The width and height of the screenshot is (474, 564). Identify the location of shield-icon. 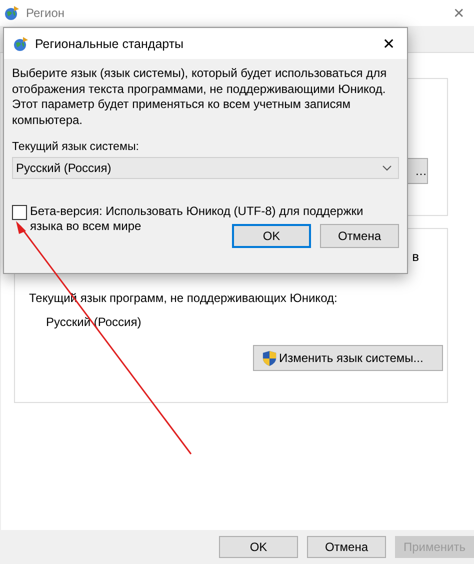
(269, 358).